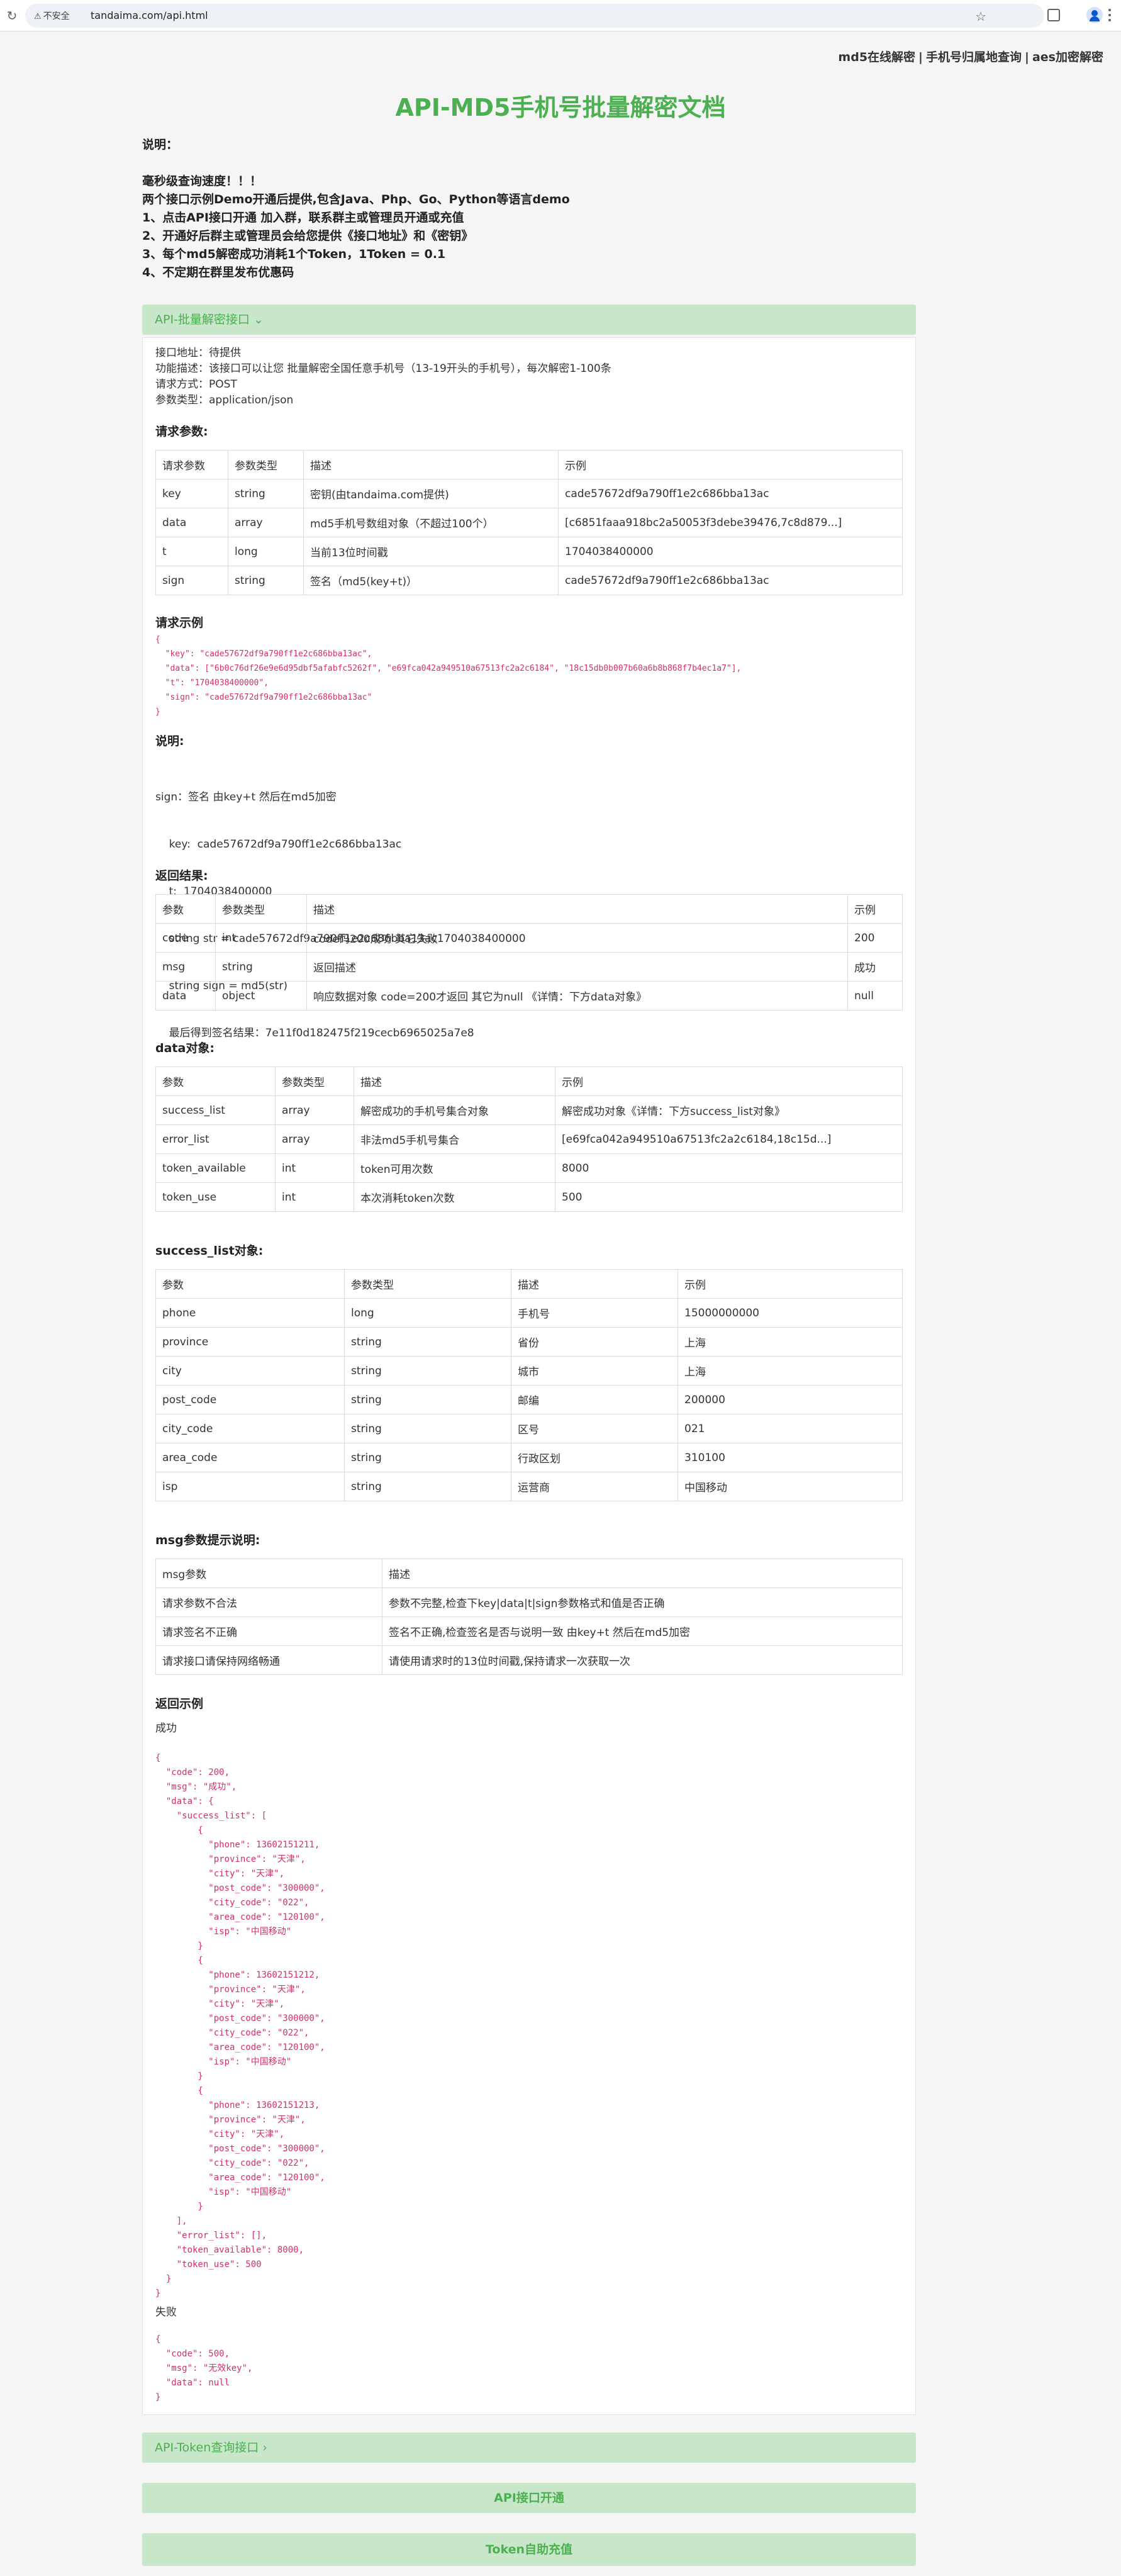 The width and height of the screenshot is (1121, 2576). I want to click on table-cell: 15000000000, so click(790, 1313).